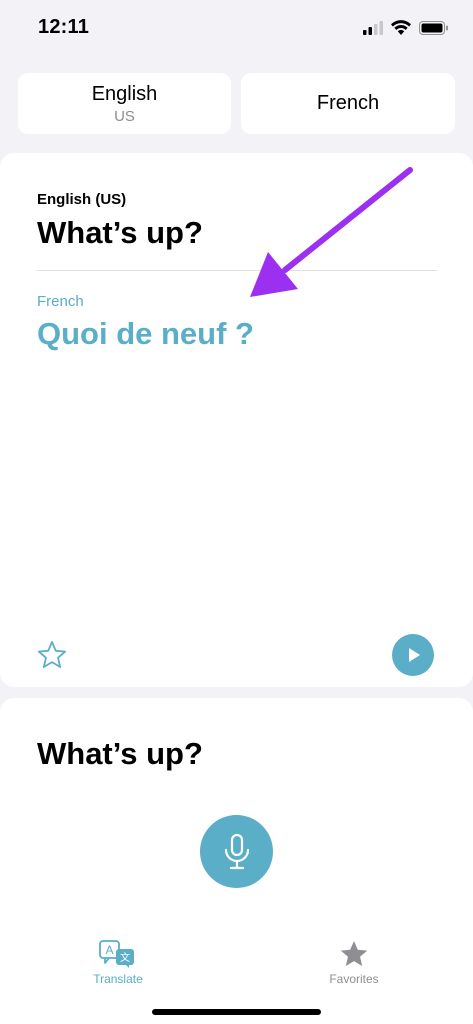 The image size is (473, 1024). What do you see at coordinates (236, 28) in the screenshot?
I see `status-bar: 12:11` at bounding box center [236, 28].